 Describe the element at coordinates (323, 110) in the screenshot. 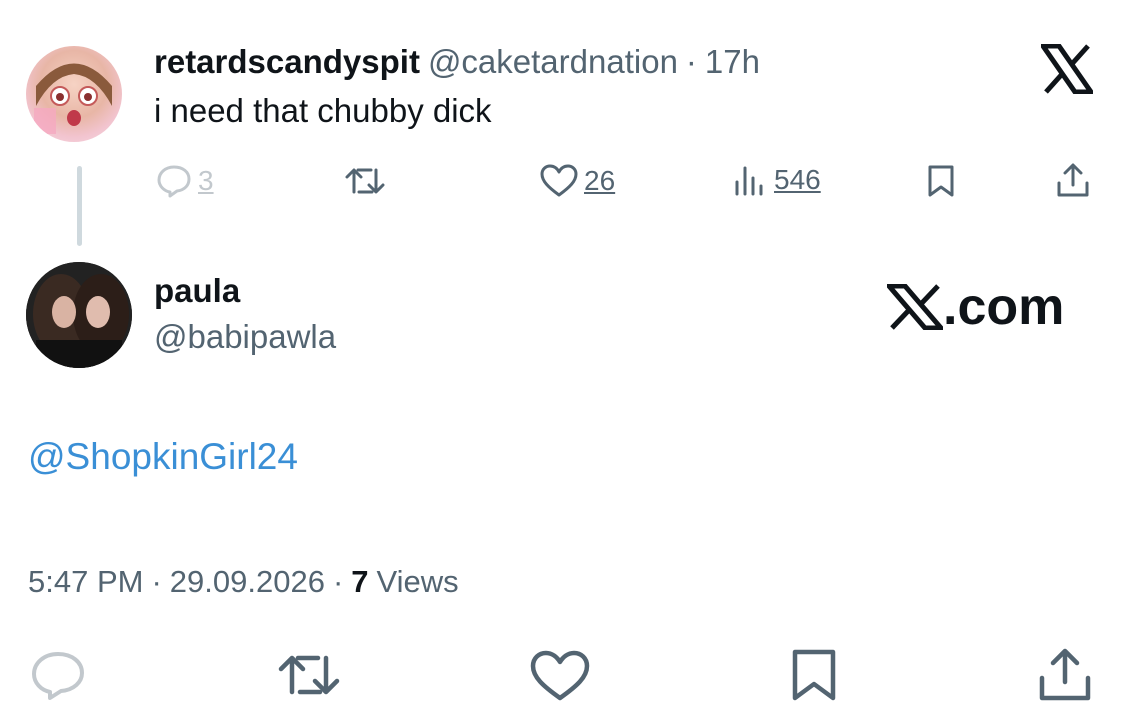

I see `reply-text: i need that chubby dick` at that location.